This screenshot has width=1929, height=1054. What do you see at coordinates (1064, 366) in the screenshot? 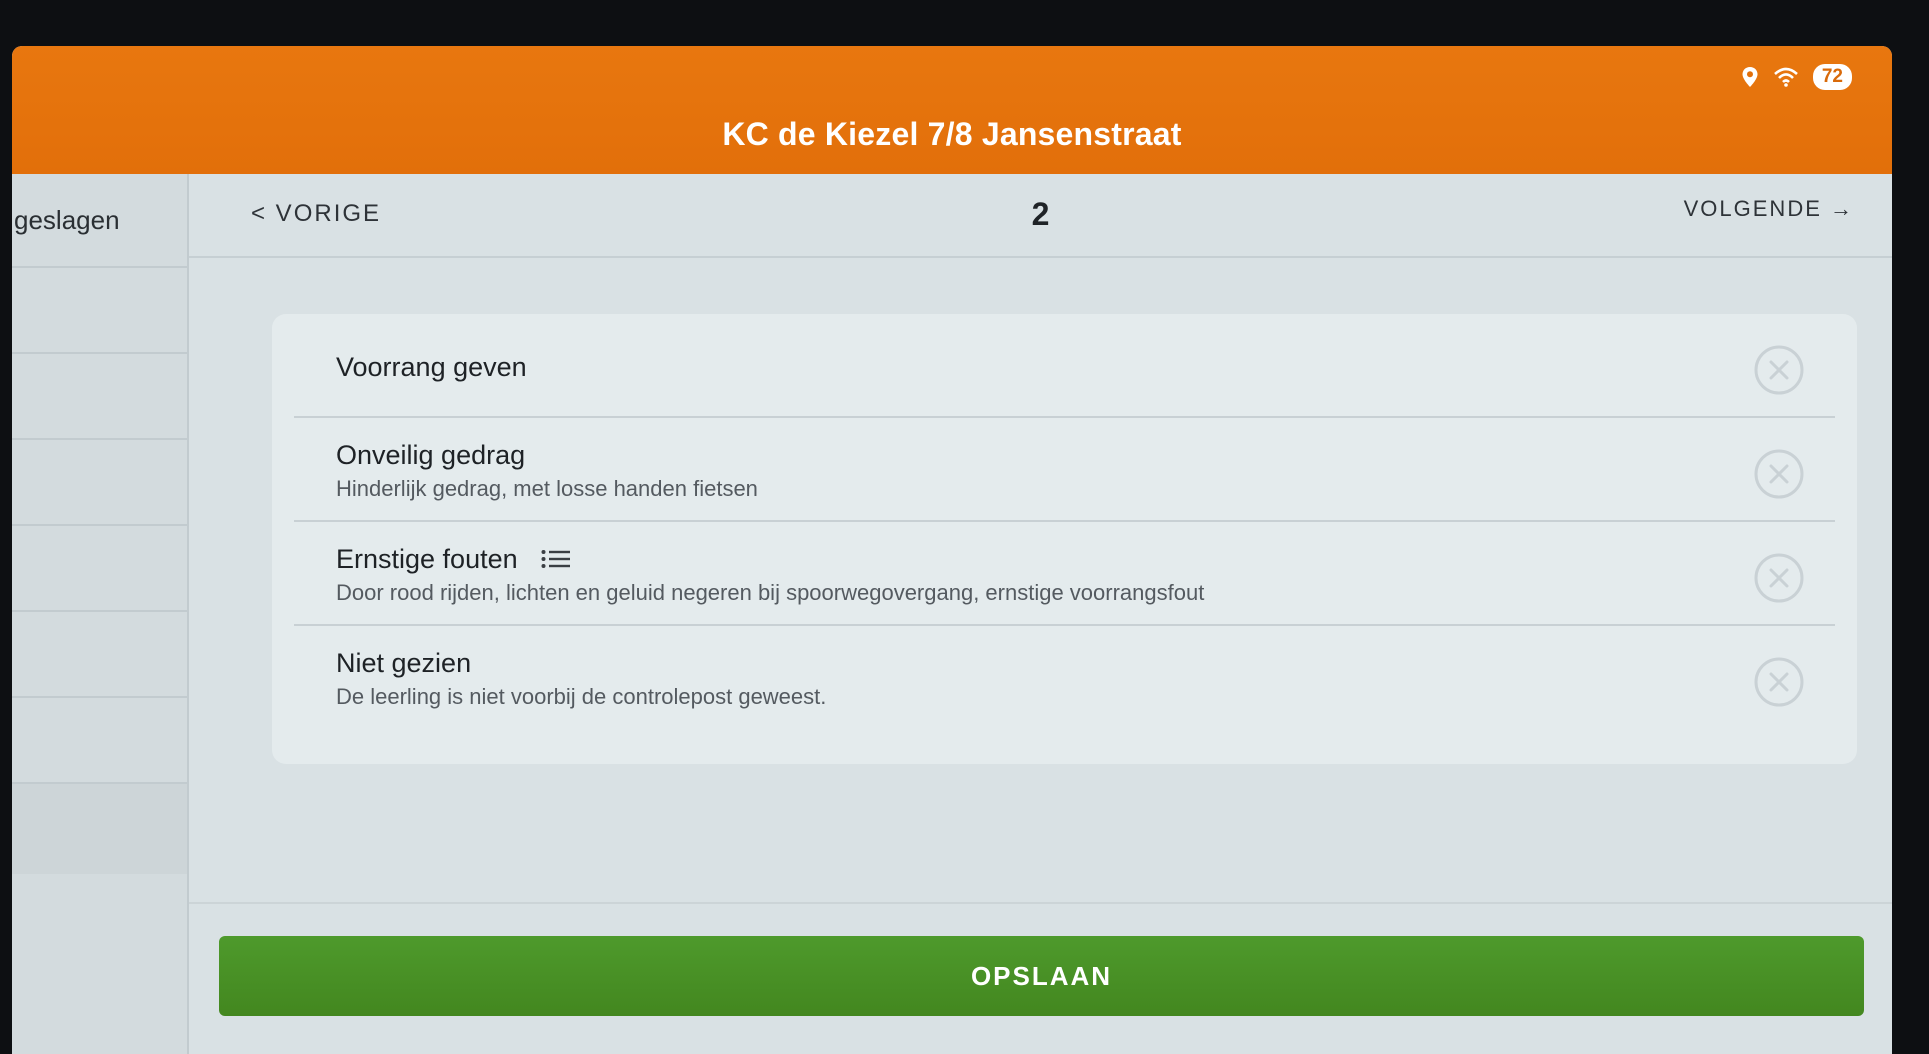
I see `option-item: Voorrang geven` at bounding box center [1064, 366].